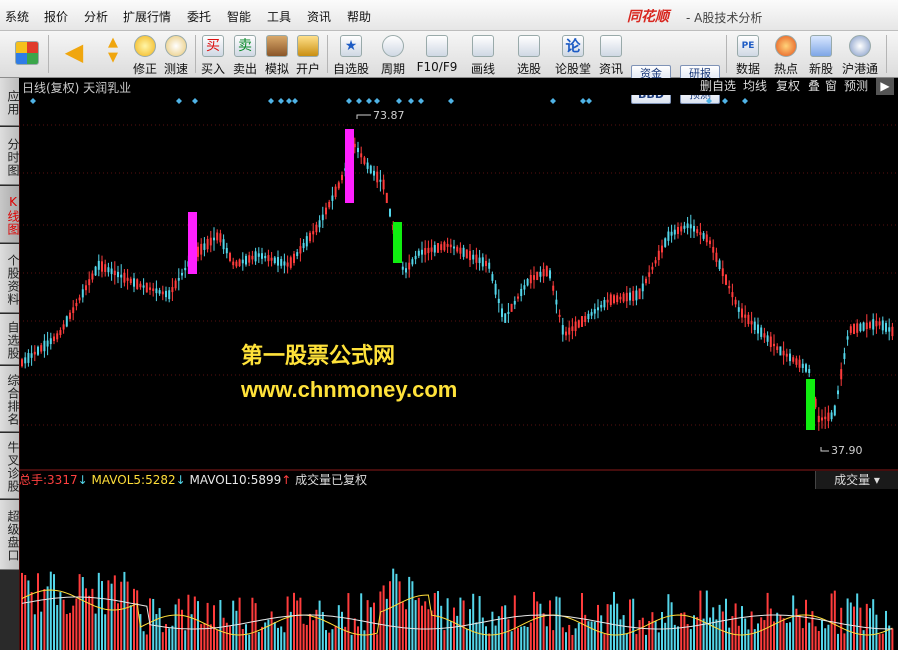 This screenshot has height=650, width=898. What do you see at coordinates (199, 16) in the screenshot?
I see `menu-trade: 委托` at bounding box center [199, 16].